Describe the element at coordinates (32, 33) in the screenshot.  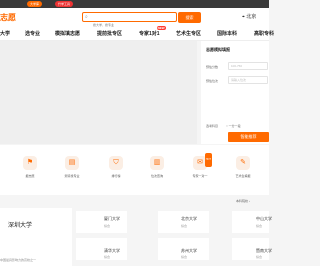
I see `nav-item-major: 选专业` at that location.